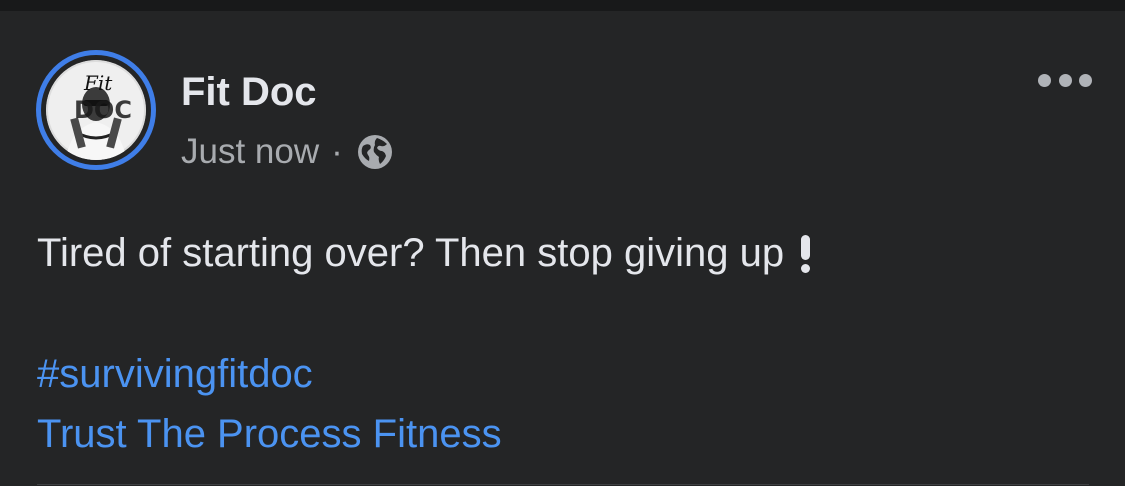 The height and width of the screenshot is (486, 1125). I want to click on top-strip, so click(562, 5).